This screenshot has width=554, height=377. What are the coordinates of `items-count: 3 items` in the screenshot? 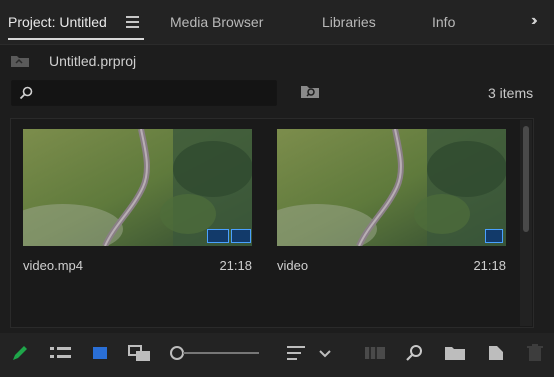 It's located at (511, 93).